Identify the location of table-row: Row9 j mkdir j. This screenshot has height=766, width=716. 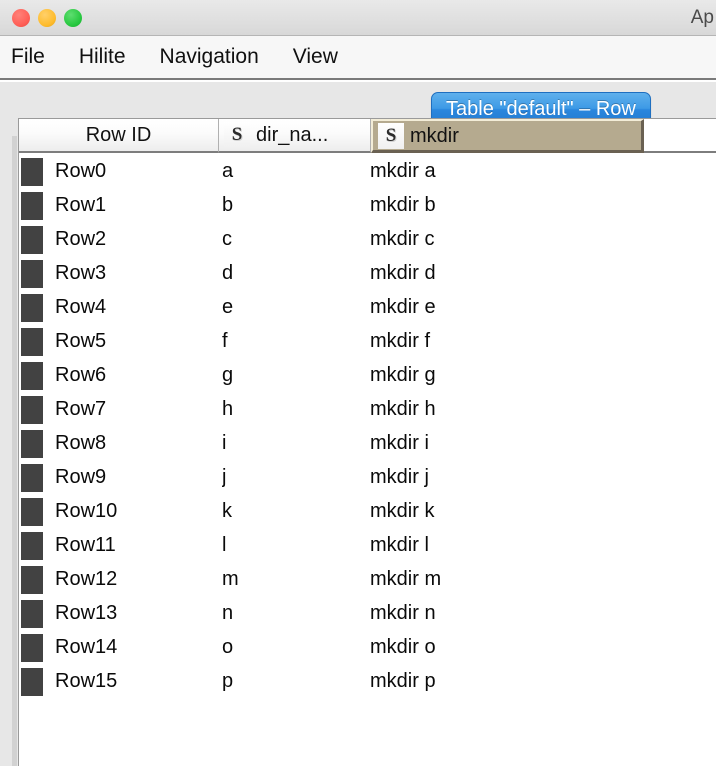
(367, 478).